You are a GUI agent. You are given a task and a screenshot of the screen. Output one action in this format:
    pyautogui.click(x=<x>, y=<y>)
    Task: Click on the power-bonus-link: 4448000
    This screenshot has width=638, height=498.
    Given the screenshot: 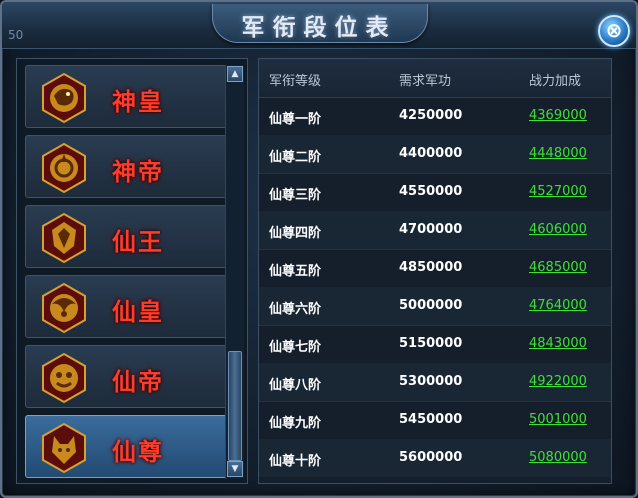 What is the action you would take?
    pyautogui.click(x=558, y=153)
    